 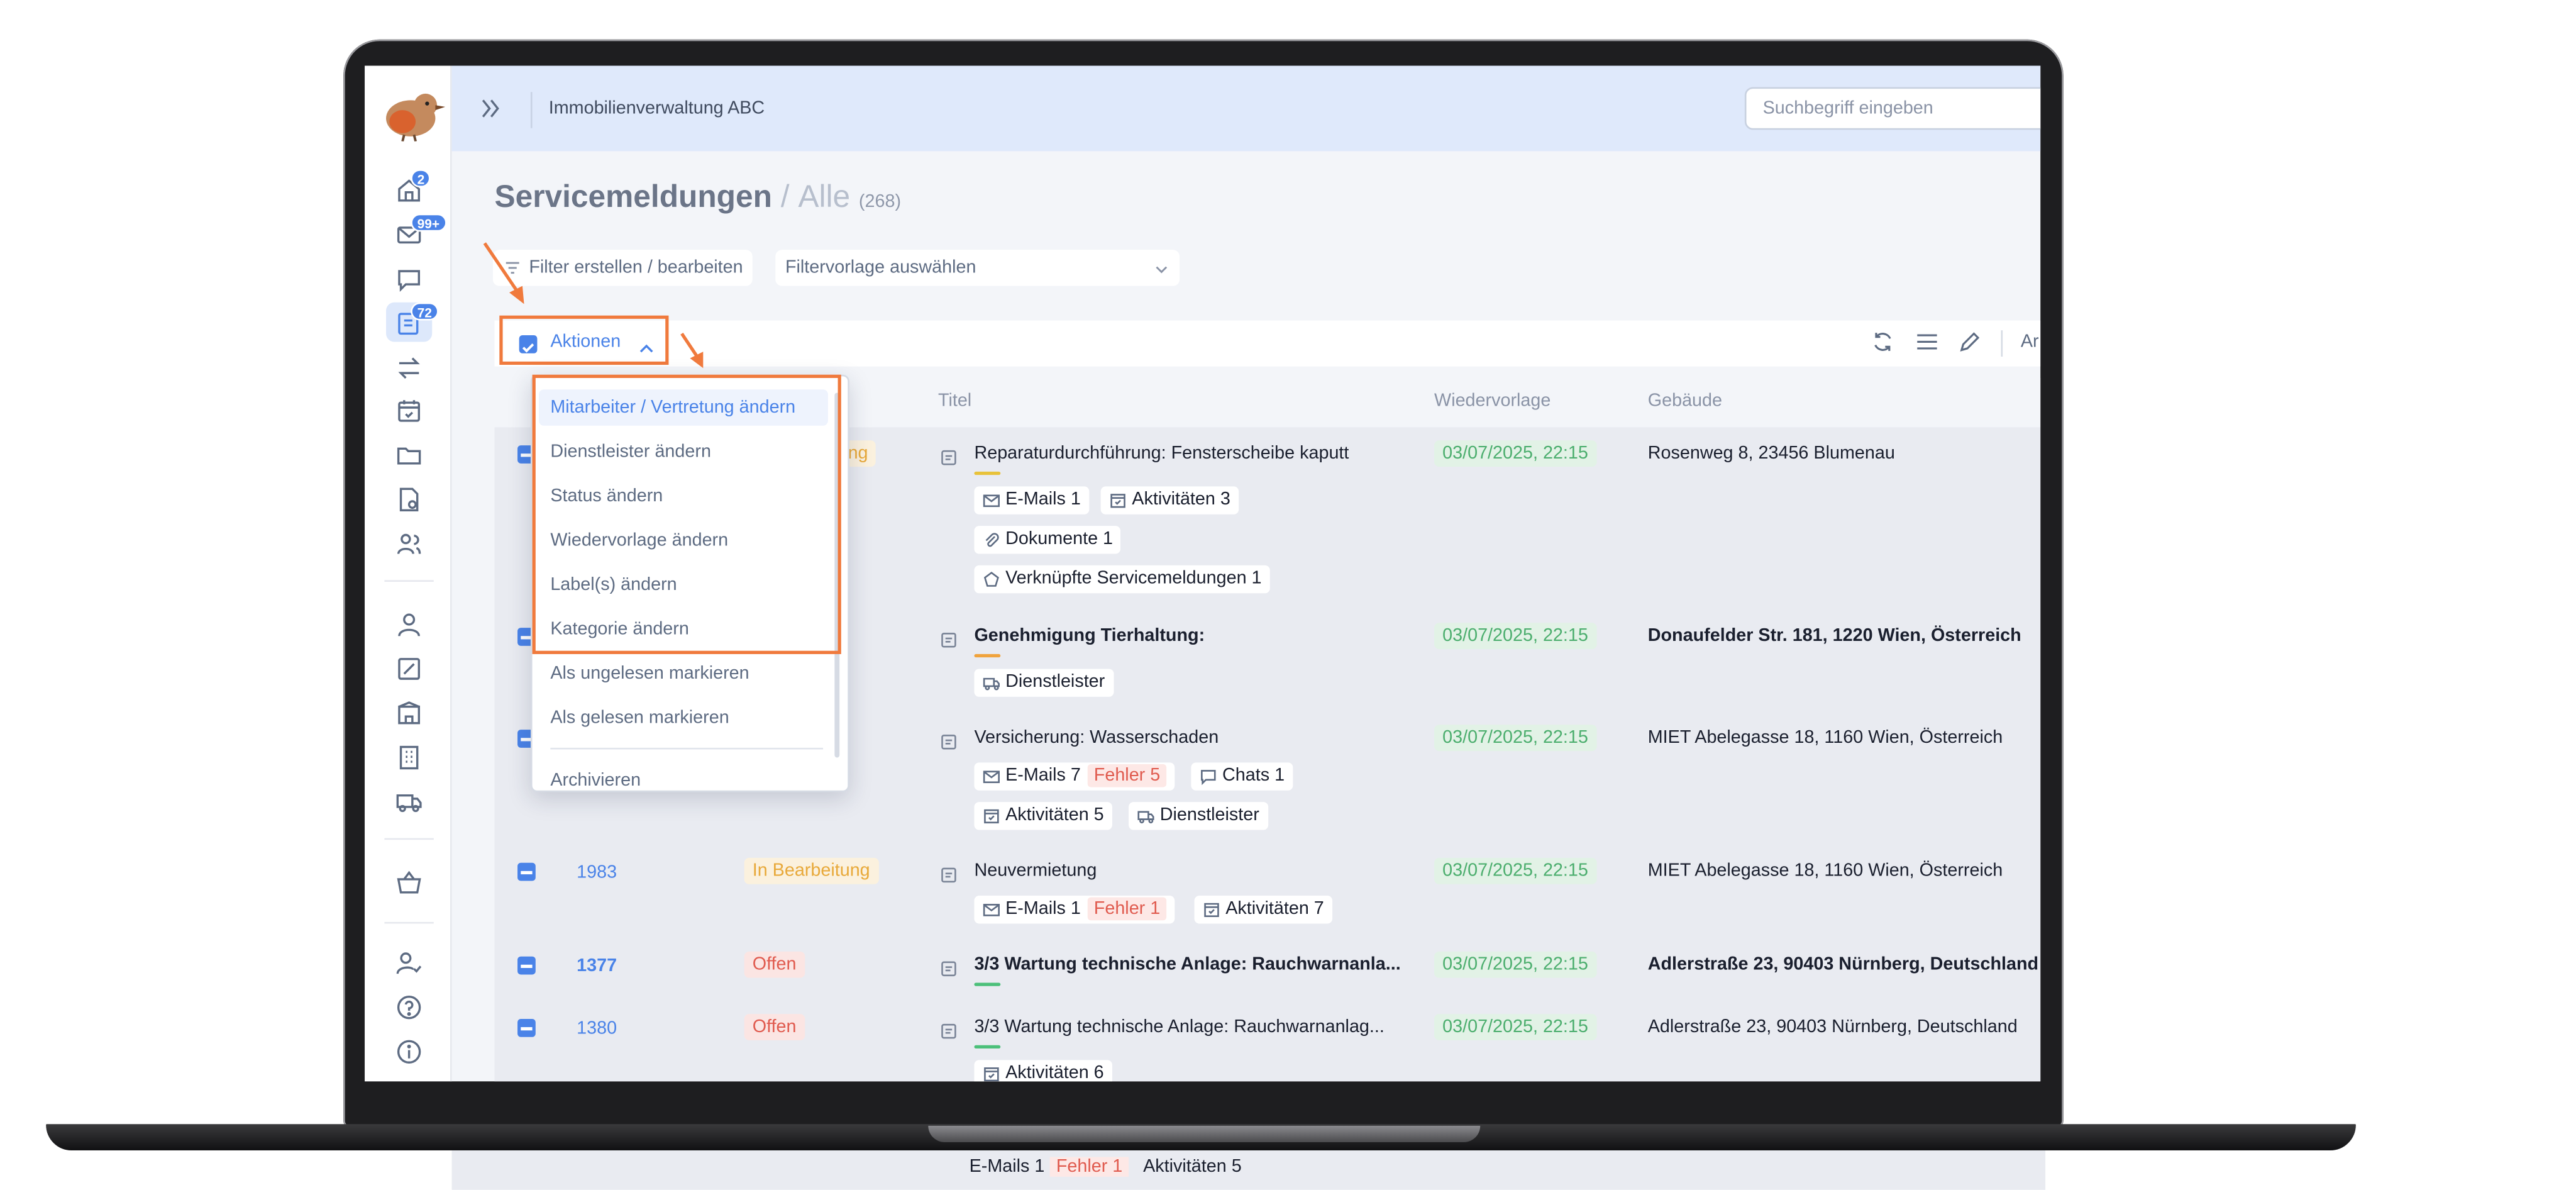 What do you see at coordinates (1771, 453) in the screenshot?
I see `building-address: Rosenweg 8, 23456 Blumenau` at bounding box center [1771, 453].